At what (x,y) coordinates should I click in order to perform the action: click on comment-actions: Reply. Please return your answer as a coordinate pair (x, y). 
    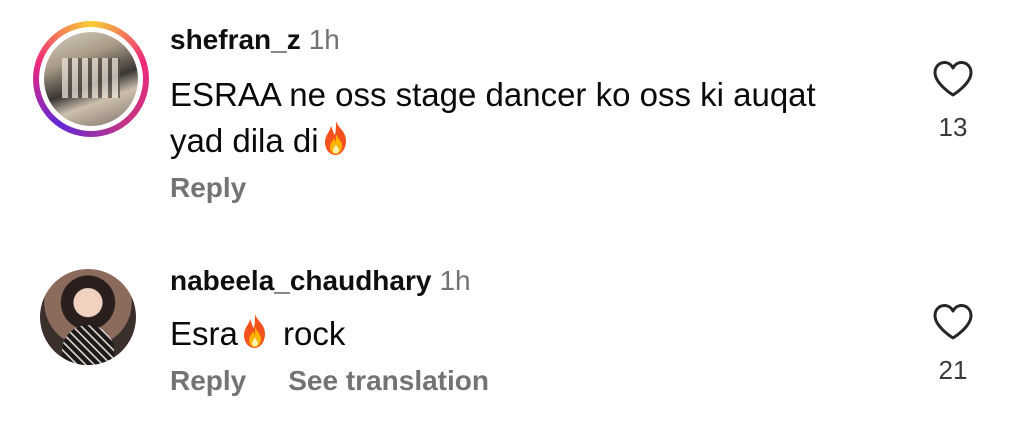
    Looking at the image, I should click on (208, 188).